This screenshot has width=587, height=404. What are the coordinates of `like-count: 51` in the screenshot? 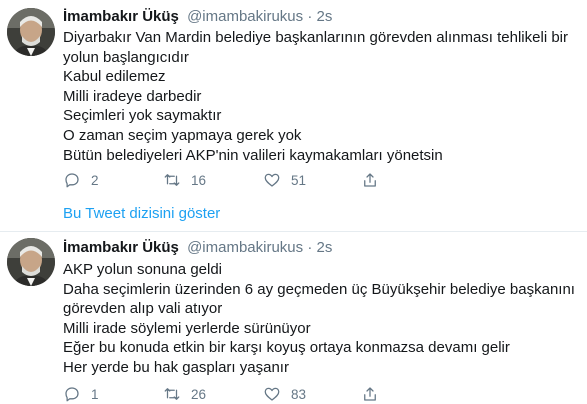 It's located at (299, 180).